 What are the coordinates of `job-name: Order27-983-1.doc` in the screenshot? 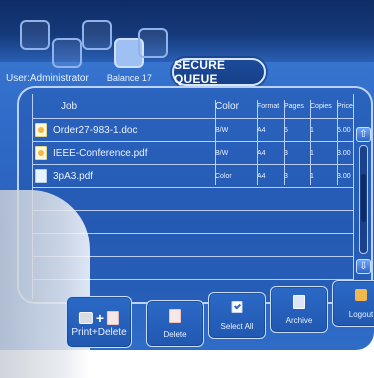 It's located at (95, 130).